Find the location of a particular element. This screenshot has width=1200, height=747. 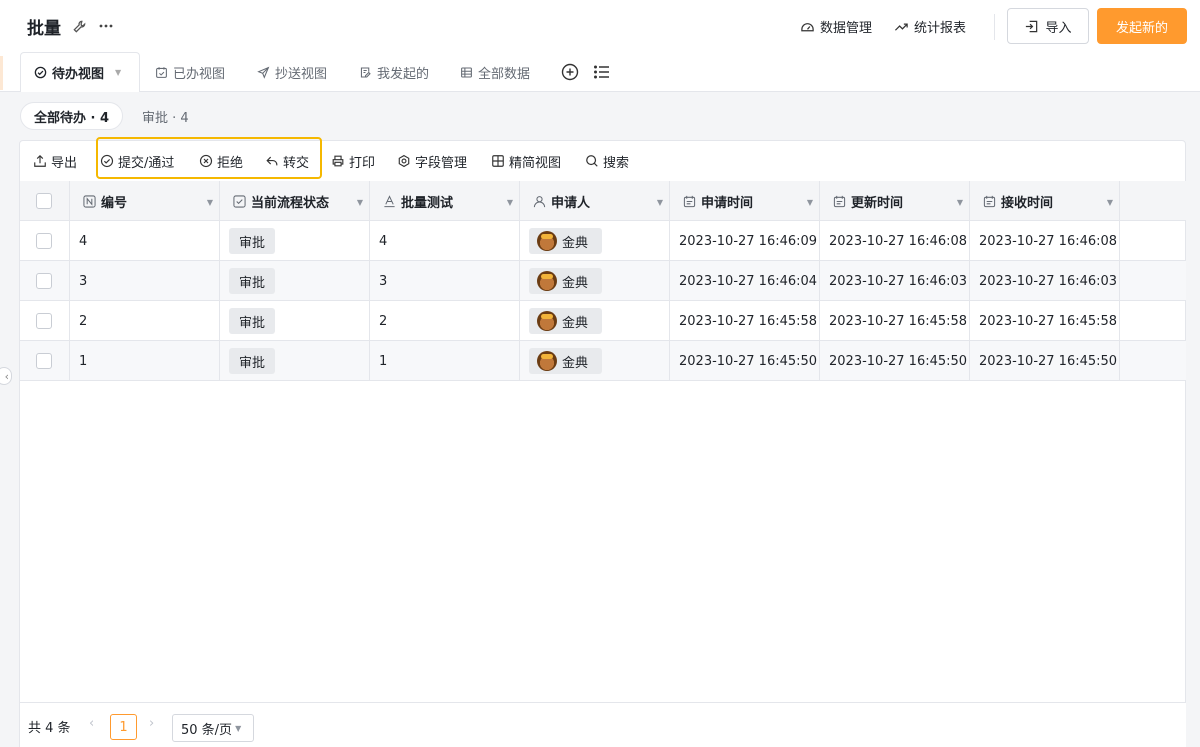

stats-report-link: 统计报表 is located at coordinates (930, 26).